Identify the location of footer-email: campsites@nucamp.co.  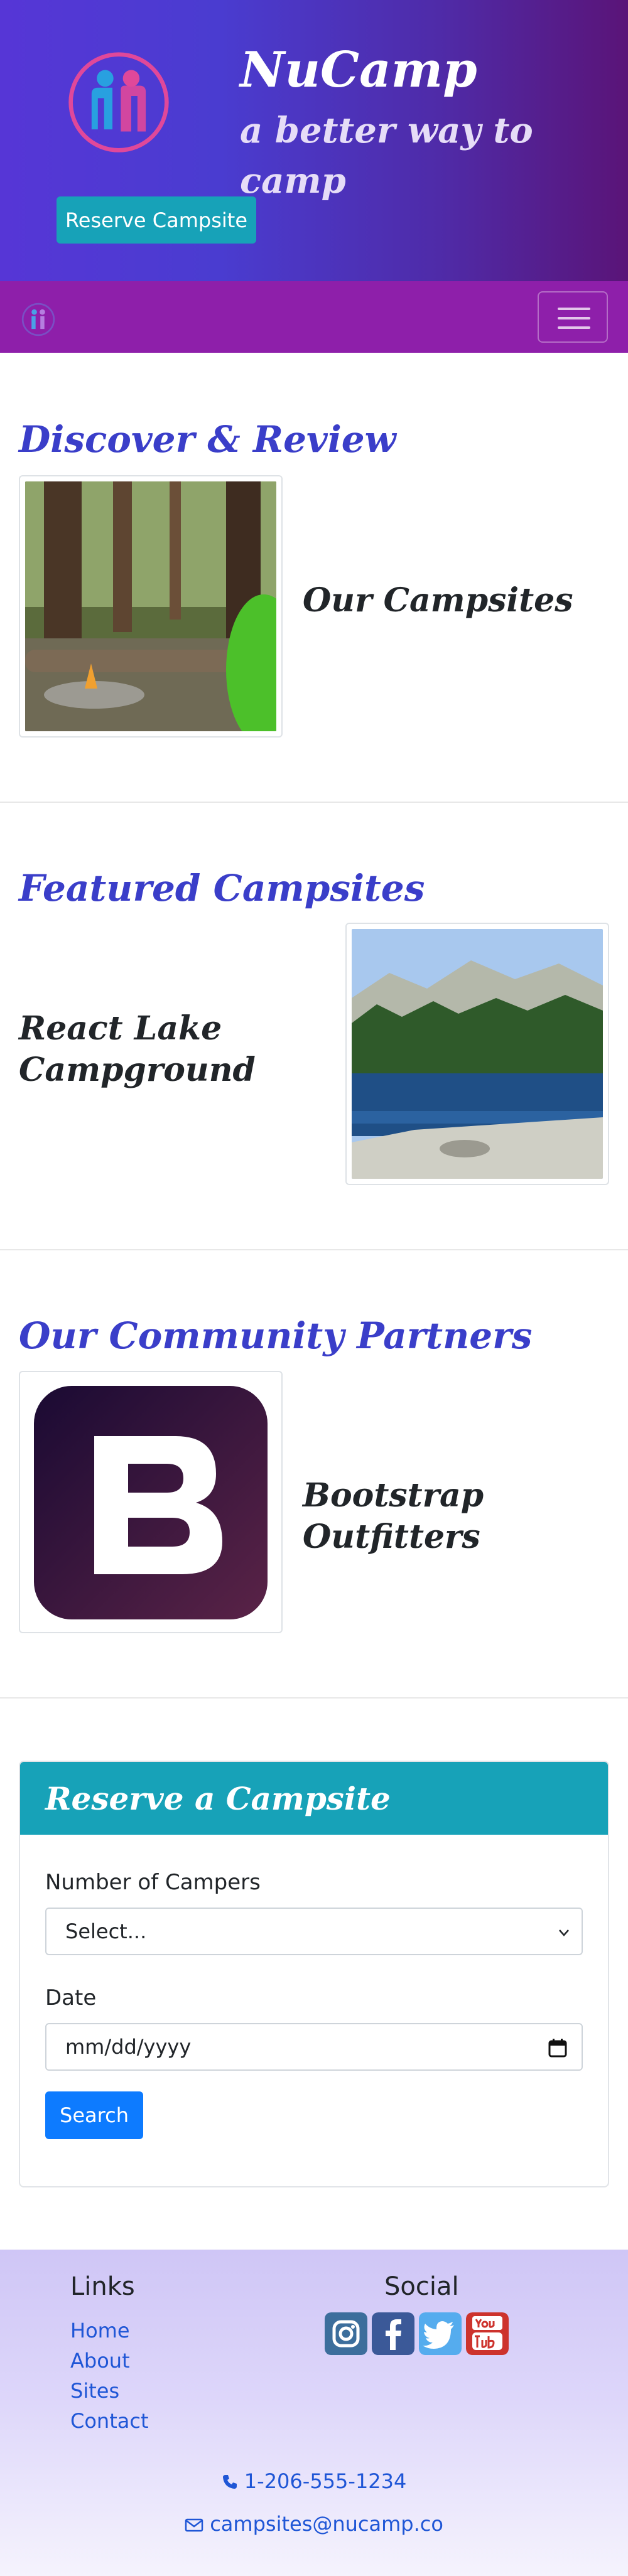
(314, 2524).